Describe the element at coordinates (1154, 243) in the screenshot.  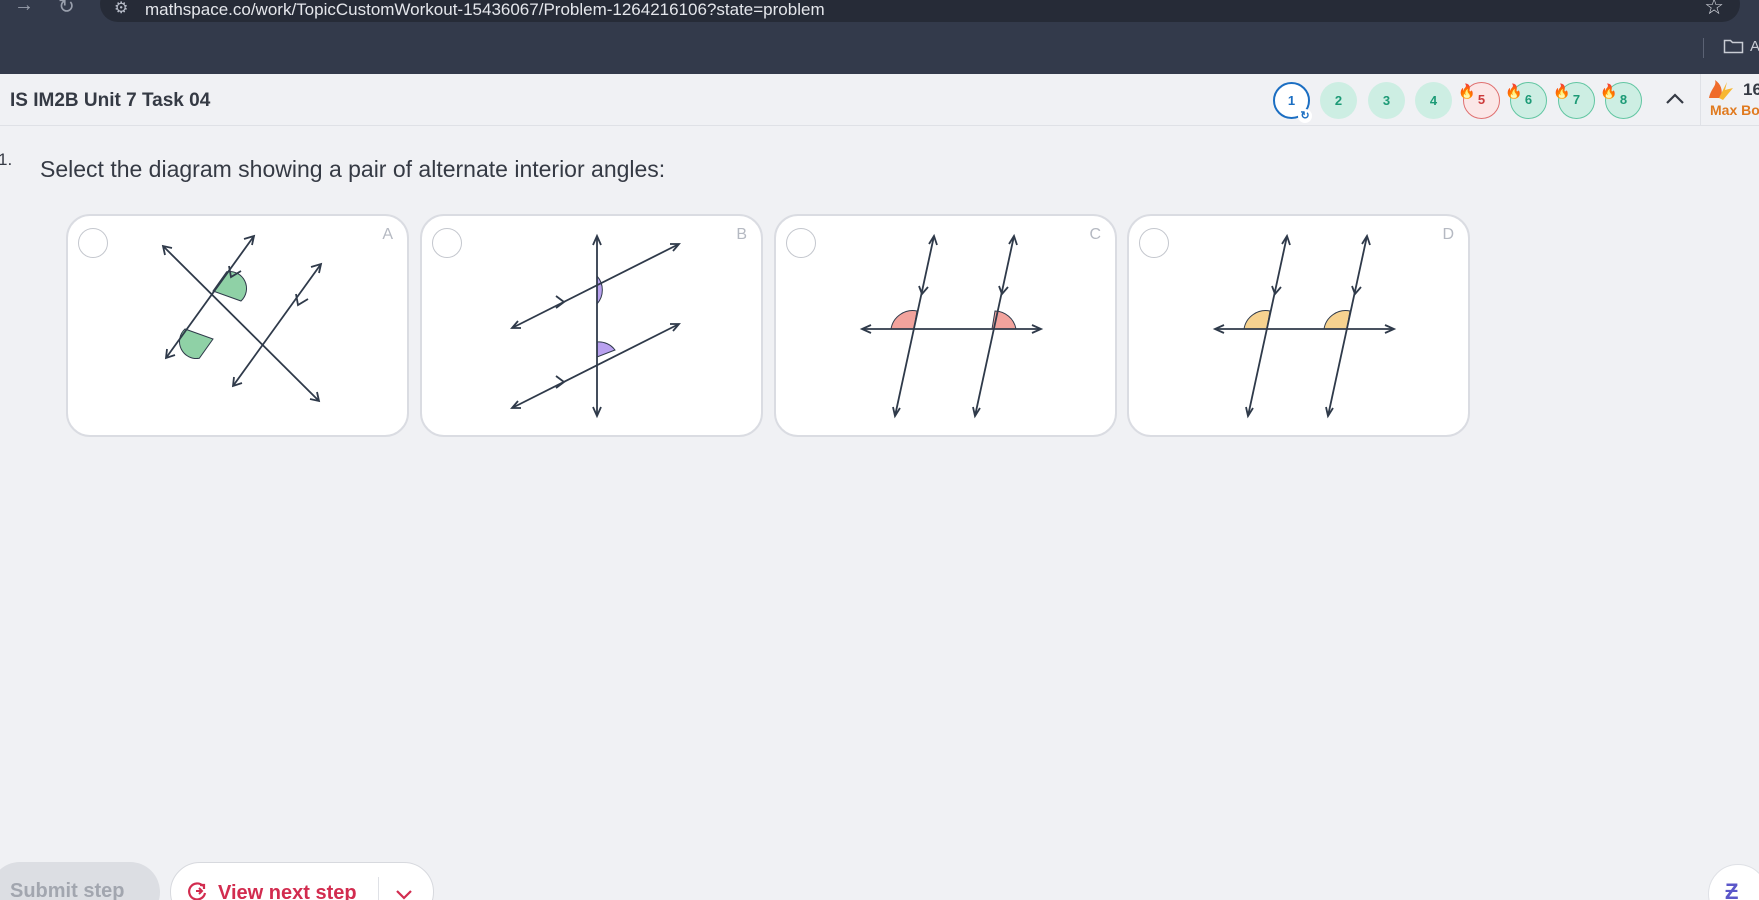
I see `choice-d-radio` at that location.